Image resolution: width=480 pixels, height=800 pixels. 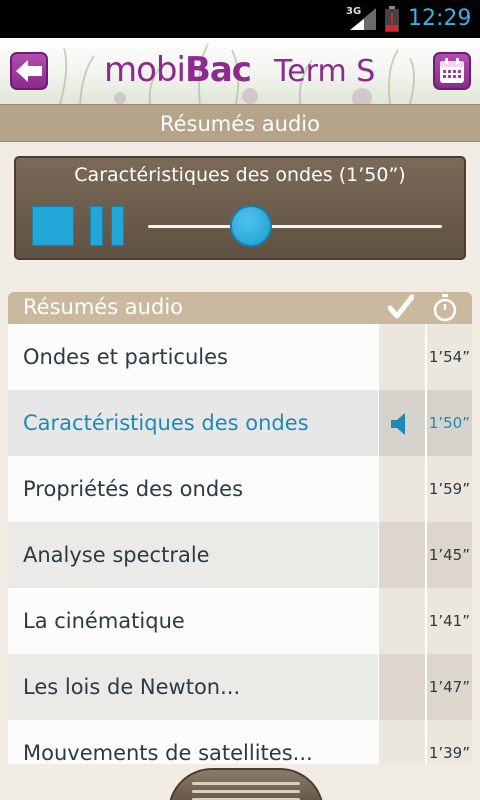 I want to click on battery-icon, so click(x=392, y=19).